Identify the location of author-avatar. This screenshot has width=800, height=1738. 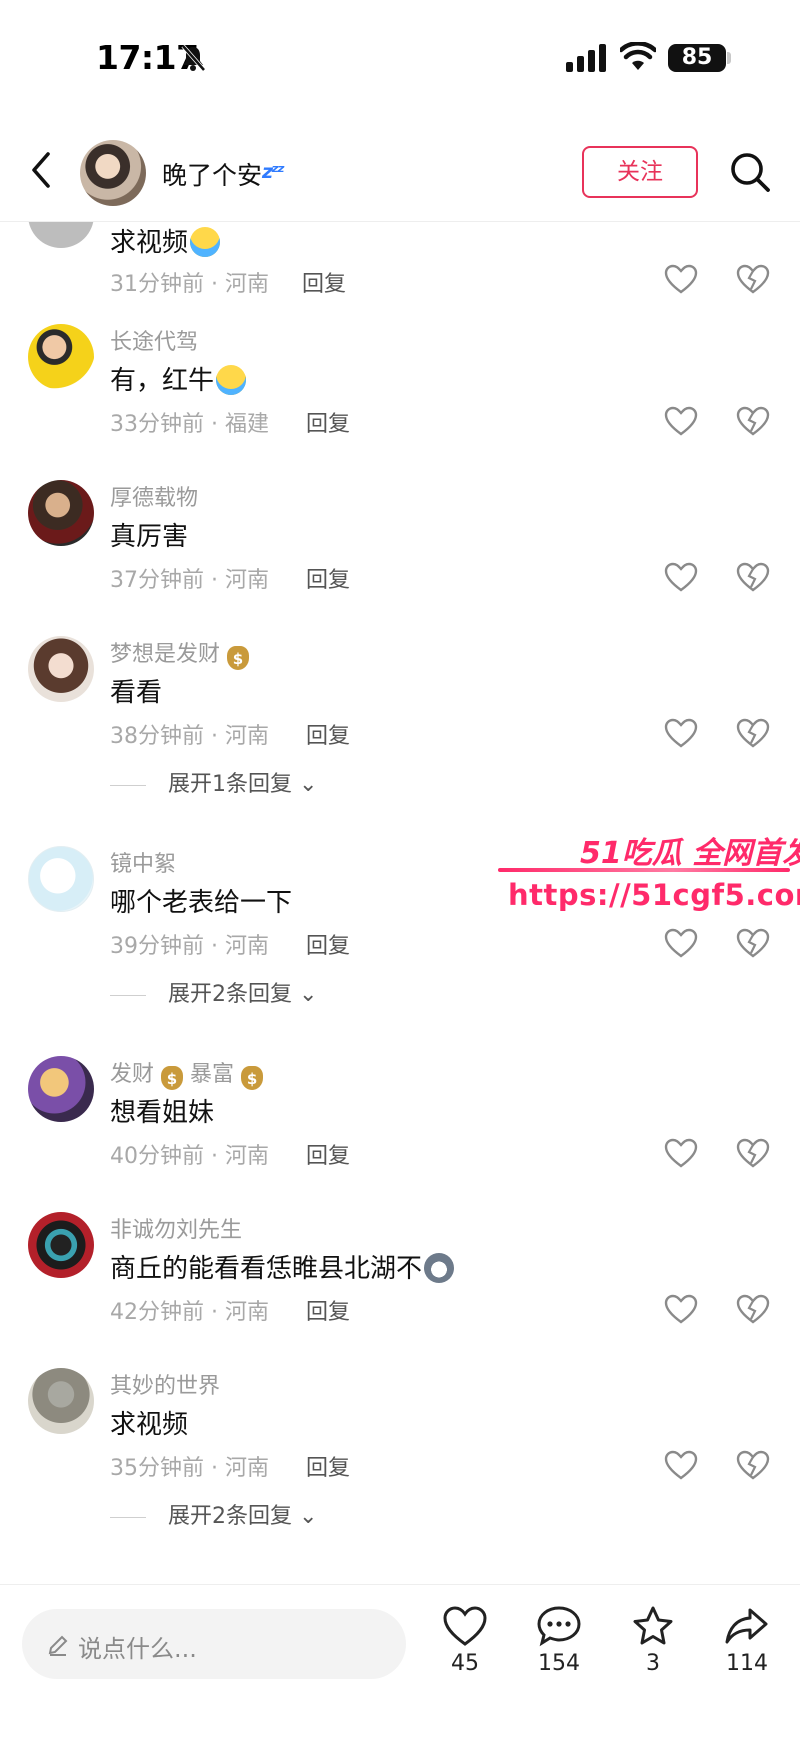
(113, 173).